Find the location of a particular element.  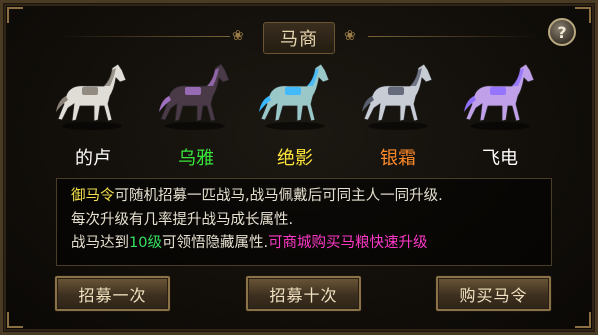

question-mark-icon: ? is located at coordinates (562, 32).